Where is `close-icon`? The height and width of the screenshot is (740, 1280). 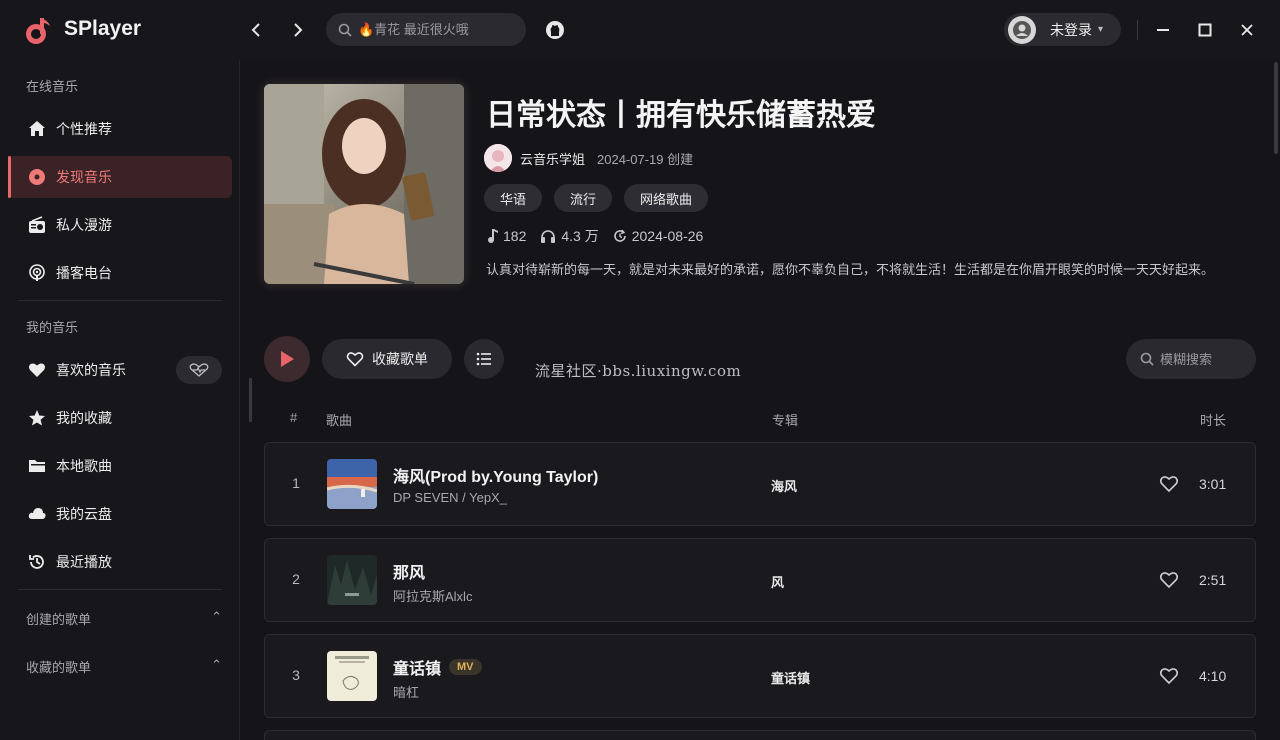
close-icon is located at coordinates (1247, 30).